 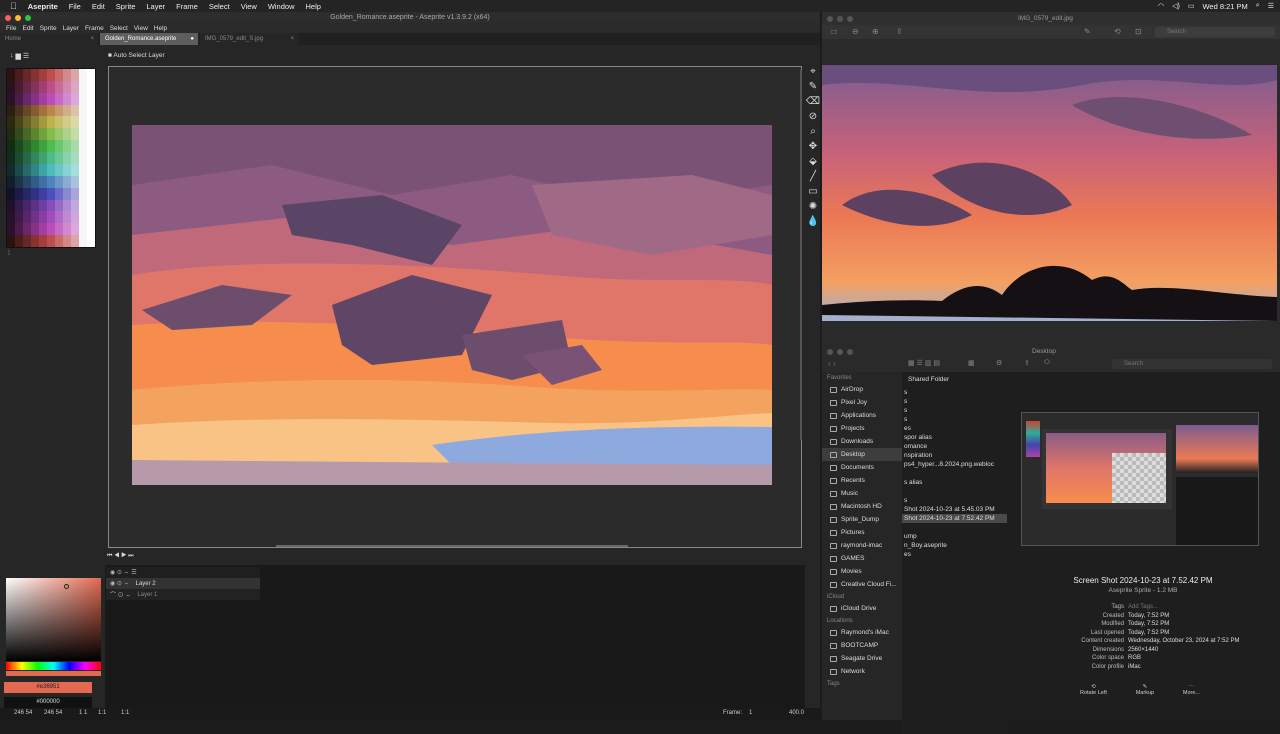 What do you see at coordinates (120, 556) in the screenshot?
I see `playback-controls: ⏮ ◀ ▶ ⏭` at bounding box center [120, 556].